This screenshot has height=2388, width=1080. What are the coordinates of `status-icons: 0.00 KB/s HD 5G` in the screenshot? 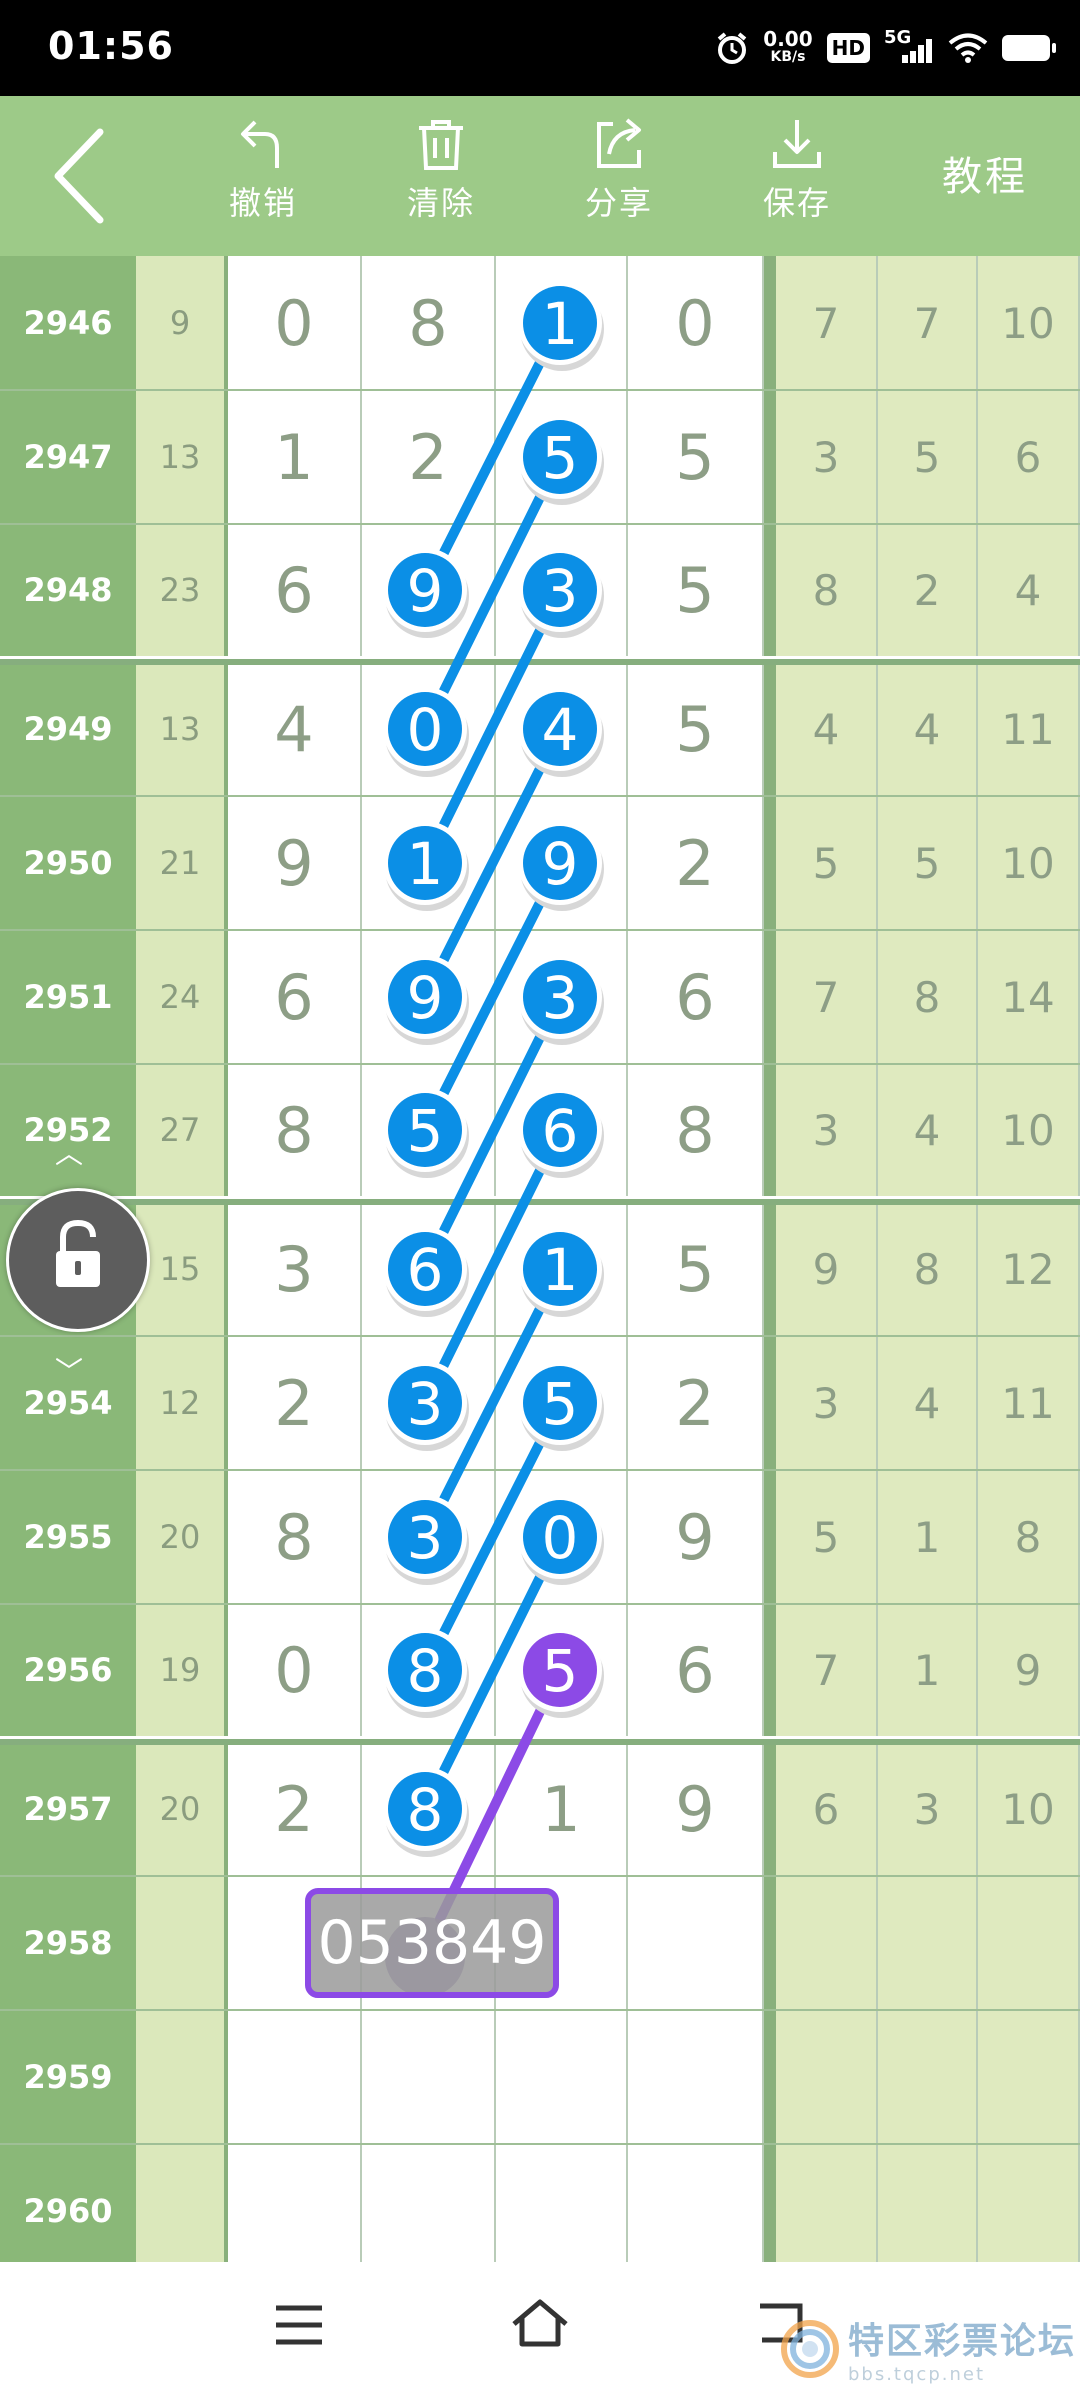 It's located at (885, 48).